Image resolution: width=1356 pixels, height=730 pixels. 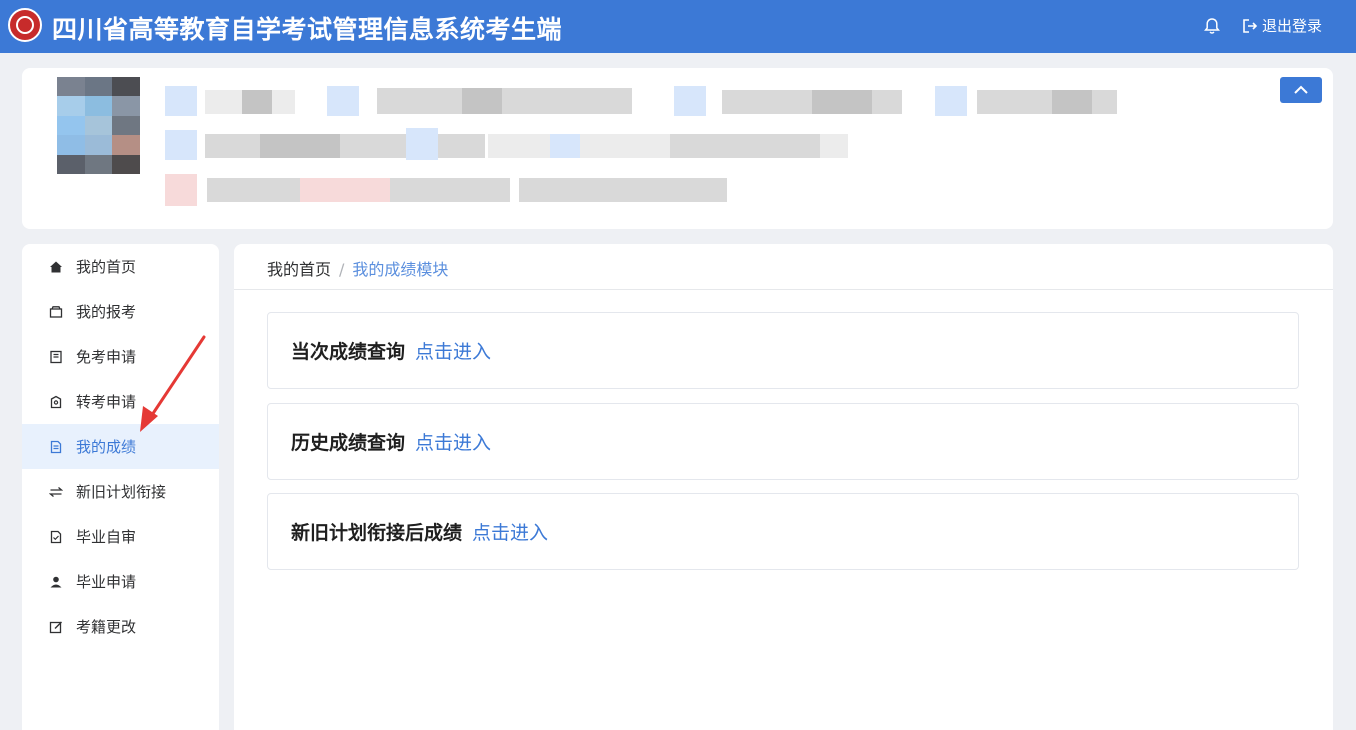 I want to click on card-title: 当次成绩查询, so click(x=348, y=352).